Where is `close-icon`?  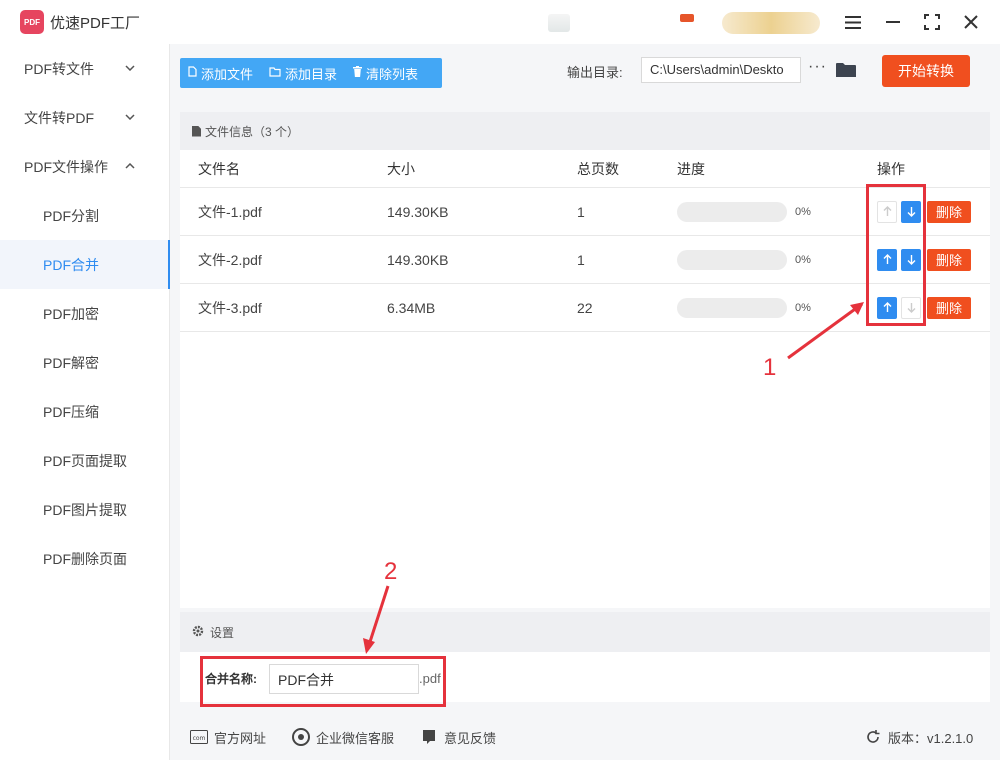
close-icon is located at coordinates (971, 22).